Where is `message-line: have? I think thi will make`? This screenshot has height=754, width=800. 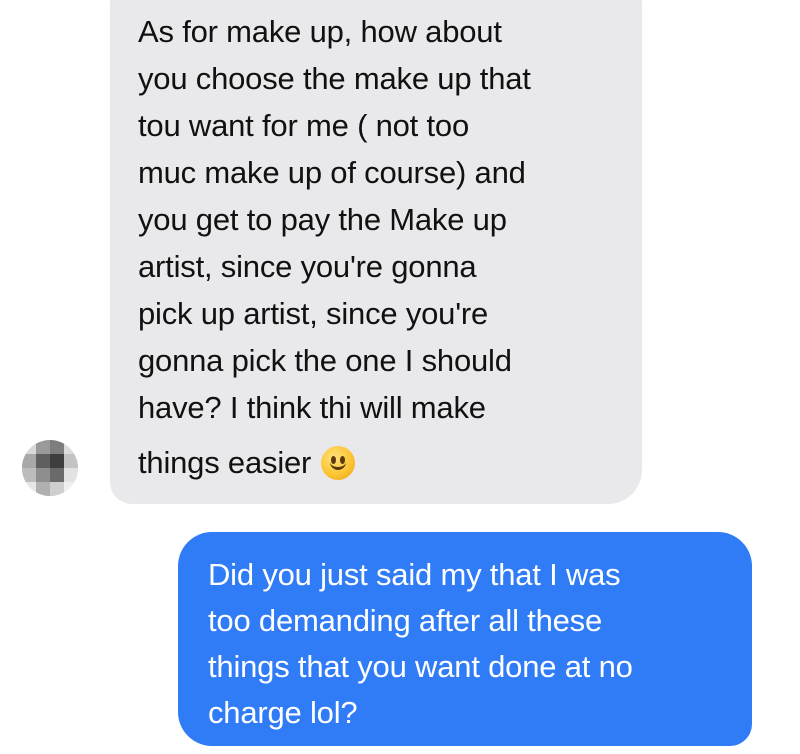 message-line: have? I think thi will make is located at coordinates (312, 407).